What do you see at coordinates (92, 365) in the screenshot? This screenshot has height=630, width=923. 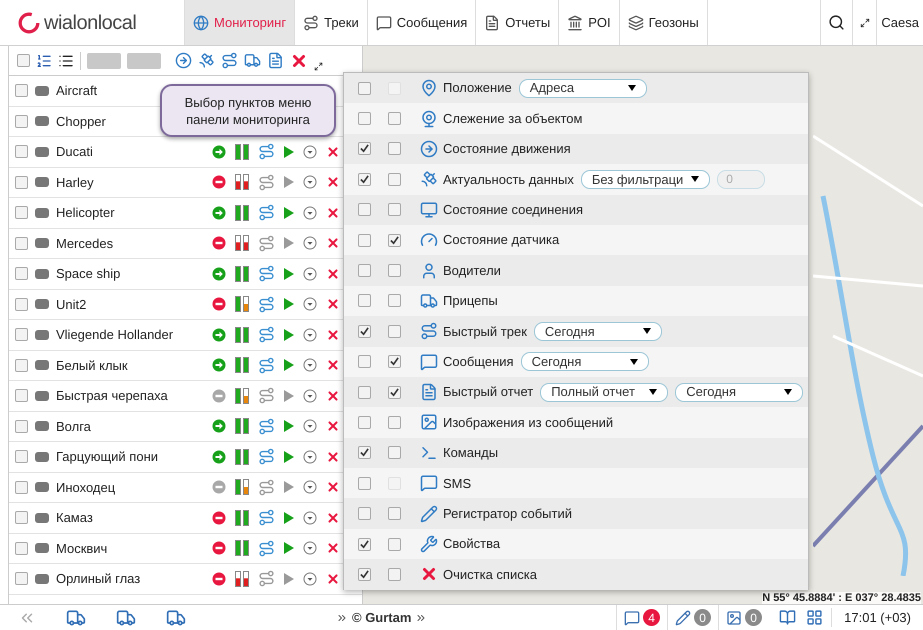 I see `unit-name: Белый клык` at bounding box center [92, 365].